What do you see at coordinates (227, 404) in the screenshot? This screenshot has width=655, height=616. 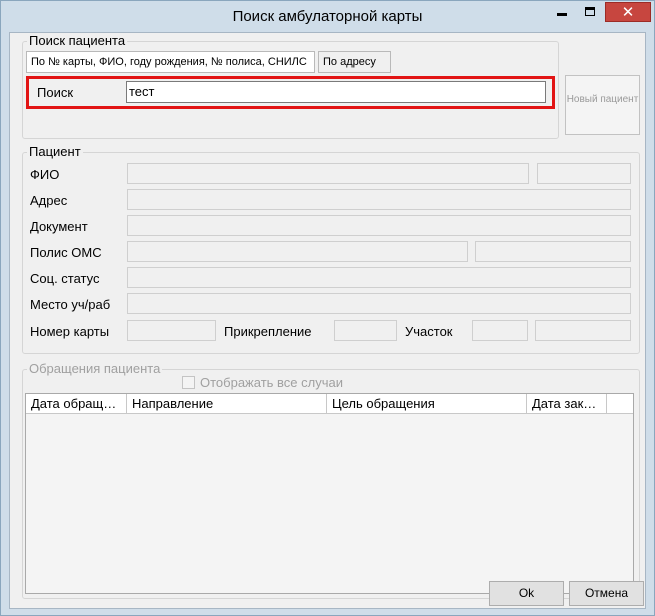 I see `column-direction: Направление` at bounding box center [227, 404].